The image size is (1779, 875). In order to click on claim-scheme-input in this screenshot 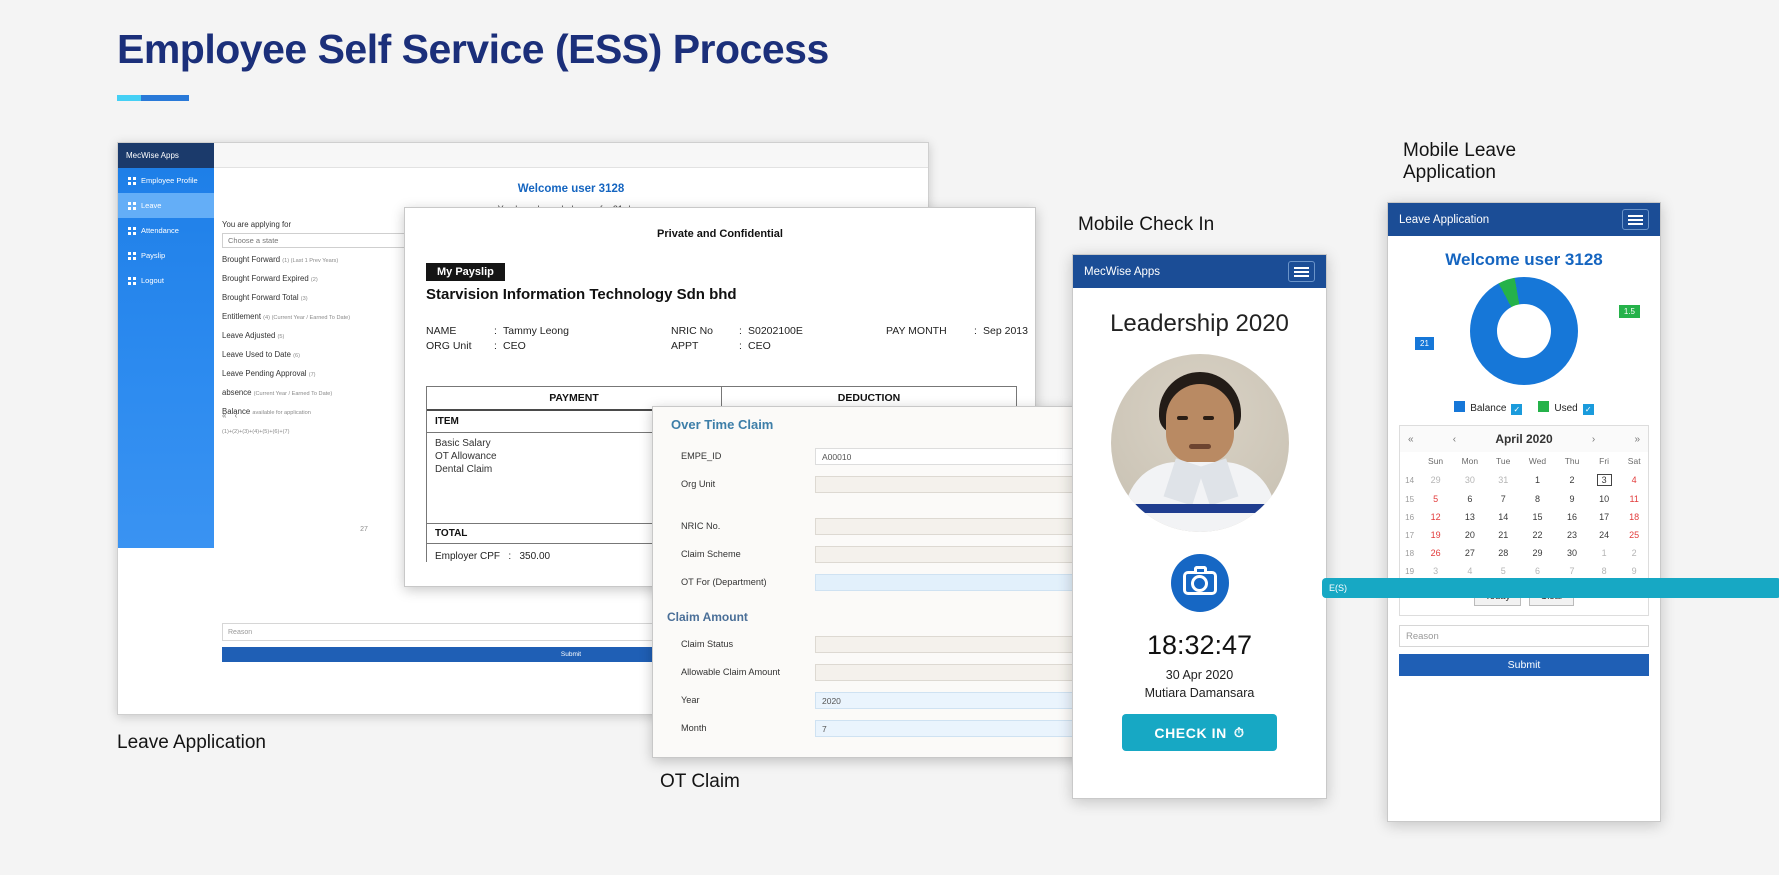, I will do `click(946, 554)`.